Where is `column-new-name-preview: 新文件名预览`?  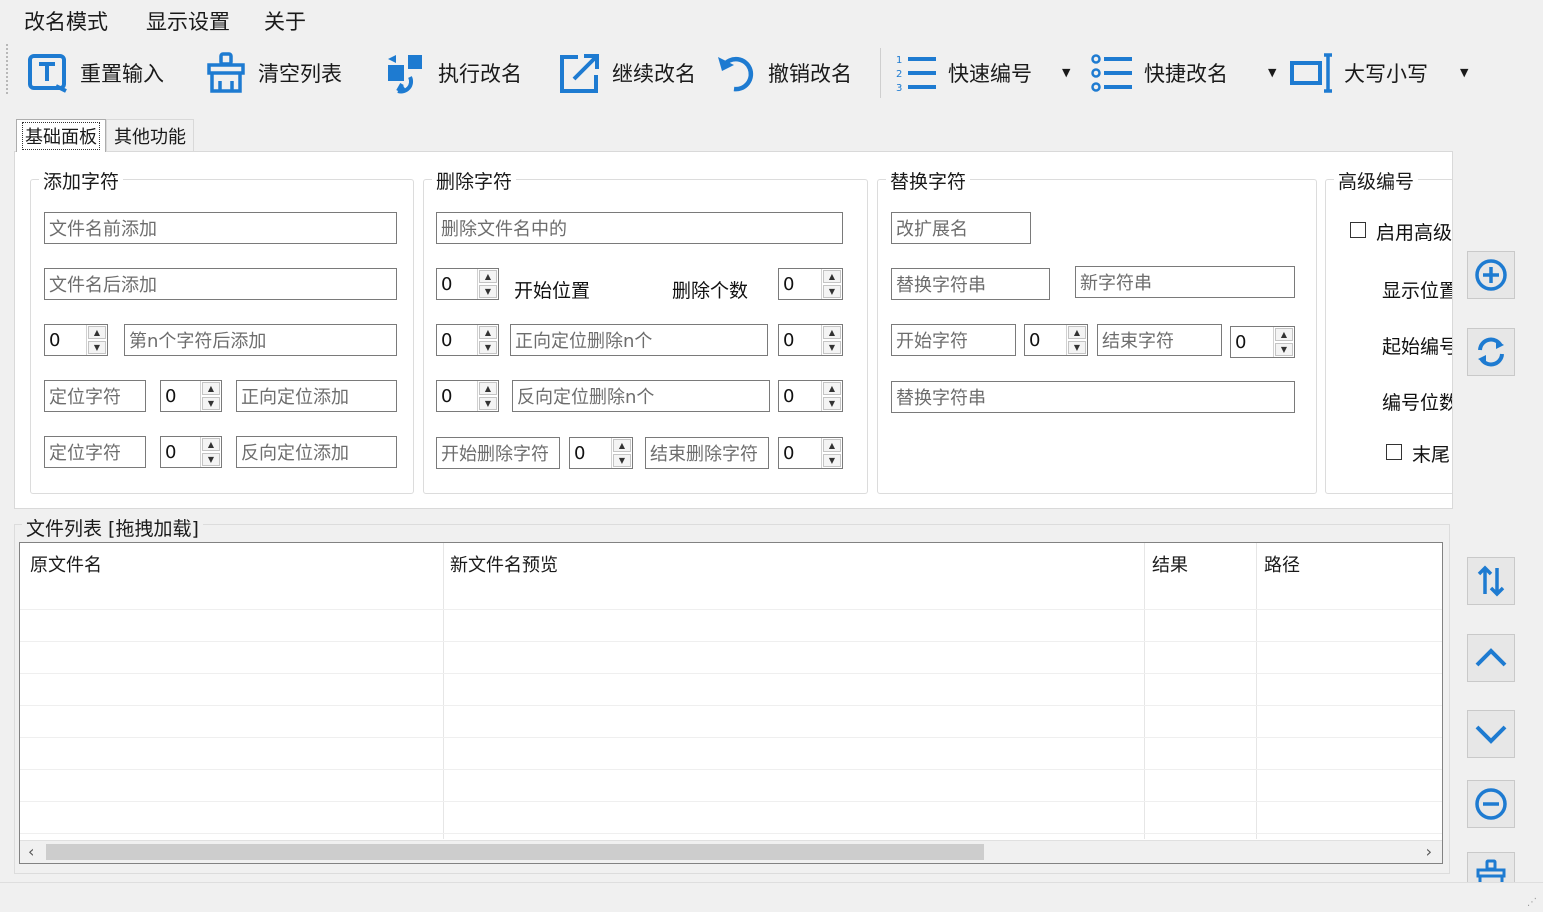
column-new-name-preview: 新文件名预览 is located at coordinates (504, 564).